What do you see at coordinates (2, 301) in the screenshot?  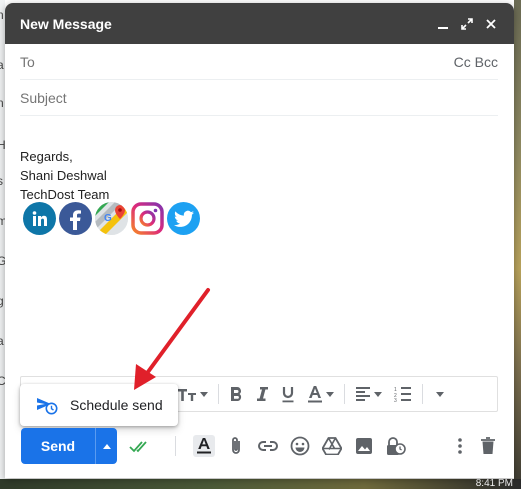 I see `background-fragment: g` at bounding box center [2, 301].